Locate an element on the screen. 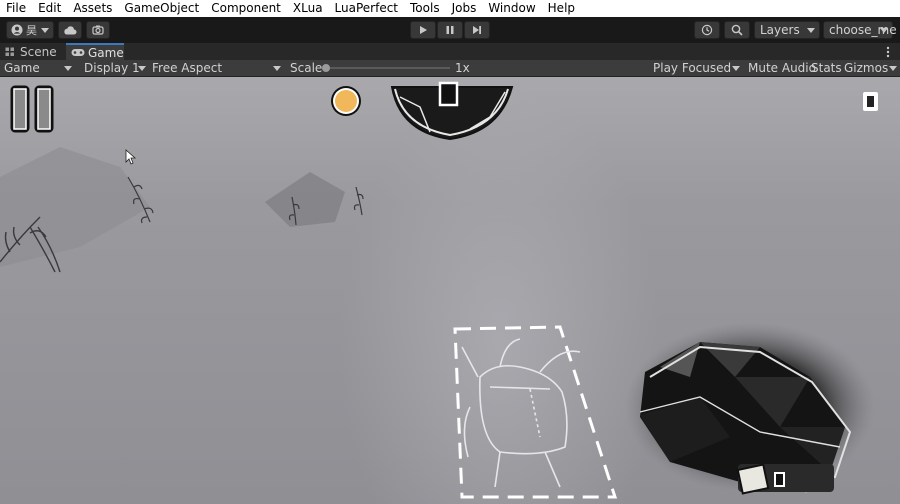 The image size is (900, 504). menu-edit: Edit is located at coordinates (49, 8).